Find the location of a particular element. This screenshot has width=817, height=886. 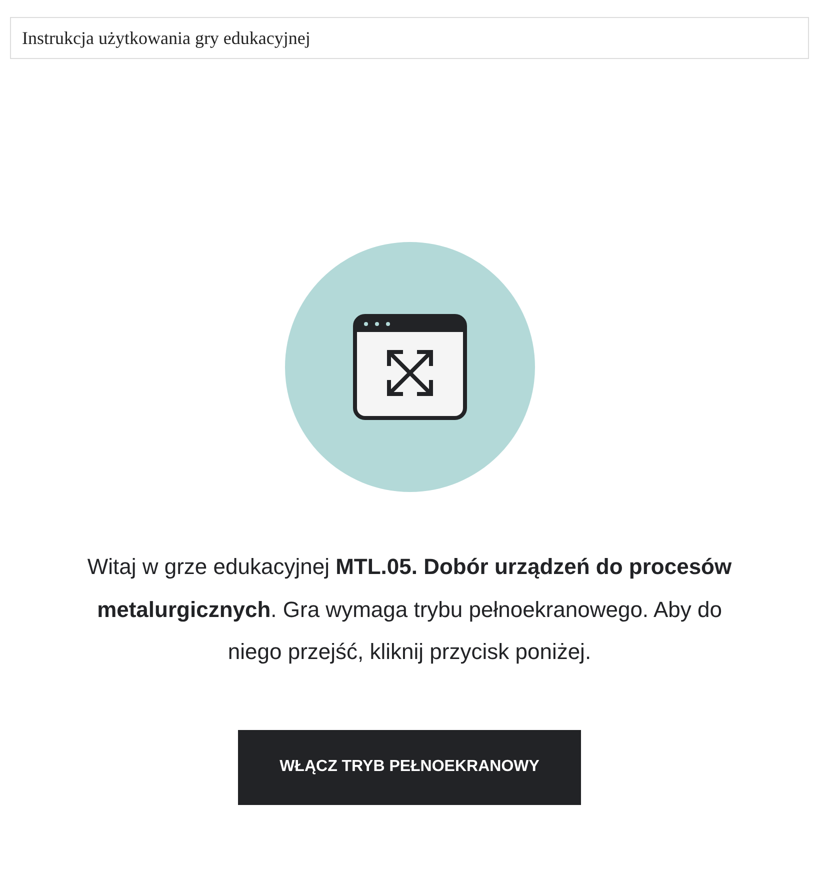

fullscreen-button: WŁĄCZ TRYB PEŁNOEKRANOWY is located at coordinates (409, 767).